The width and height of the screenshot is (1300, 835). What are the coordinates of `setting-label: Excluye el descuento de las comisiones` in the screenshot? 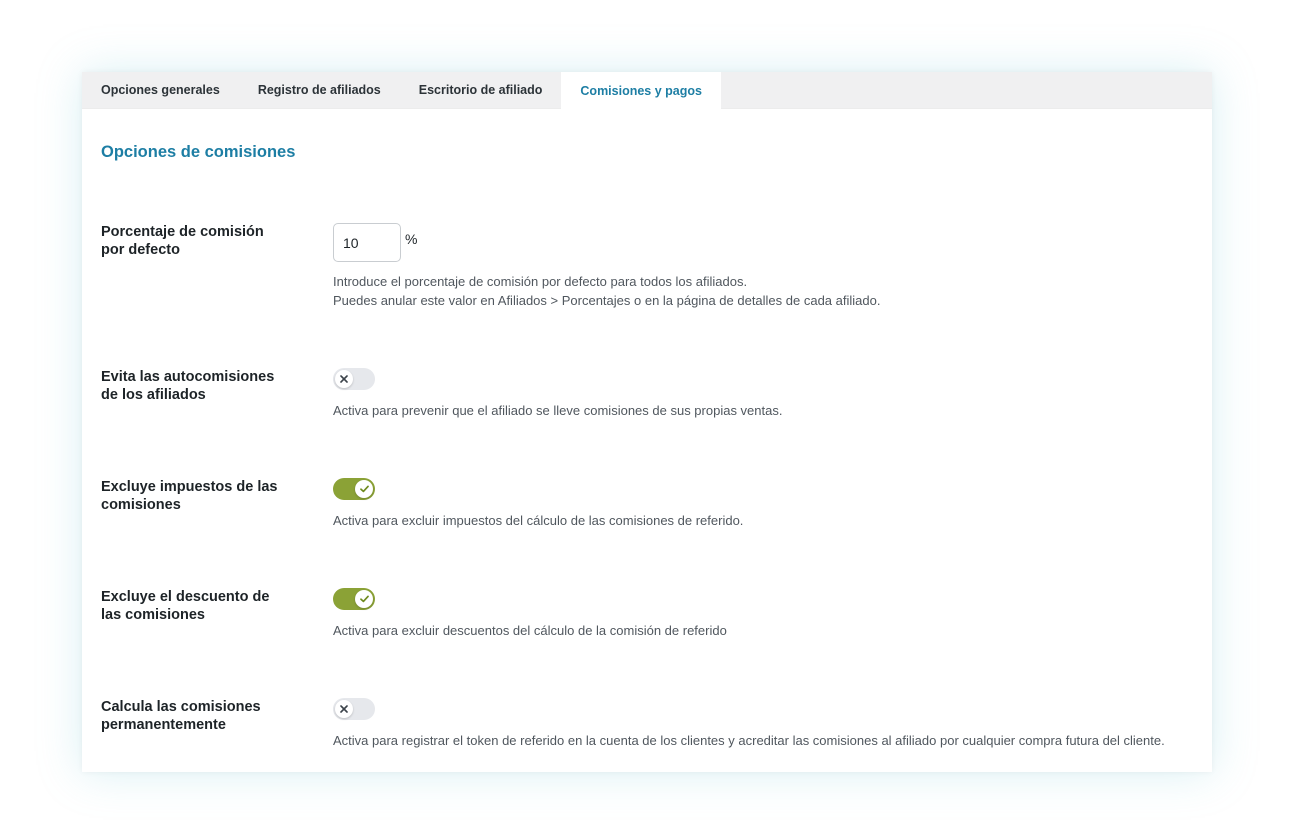 It's located at (185, 606).